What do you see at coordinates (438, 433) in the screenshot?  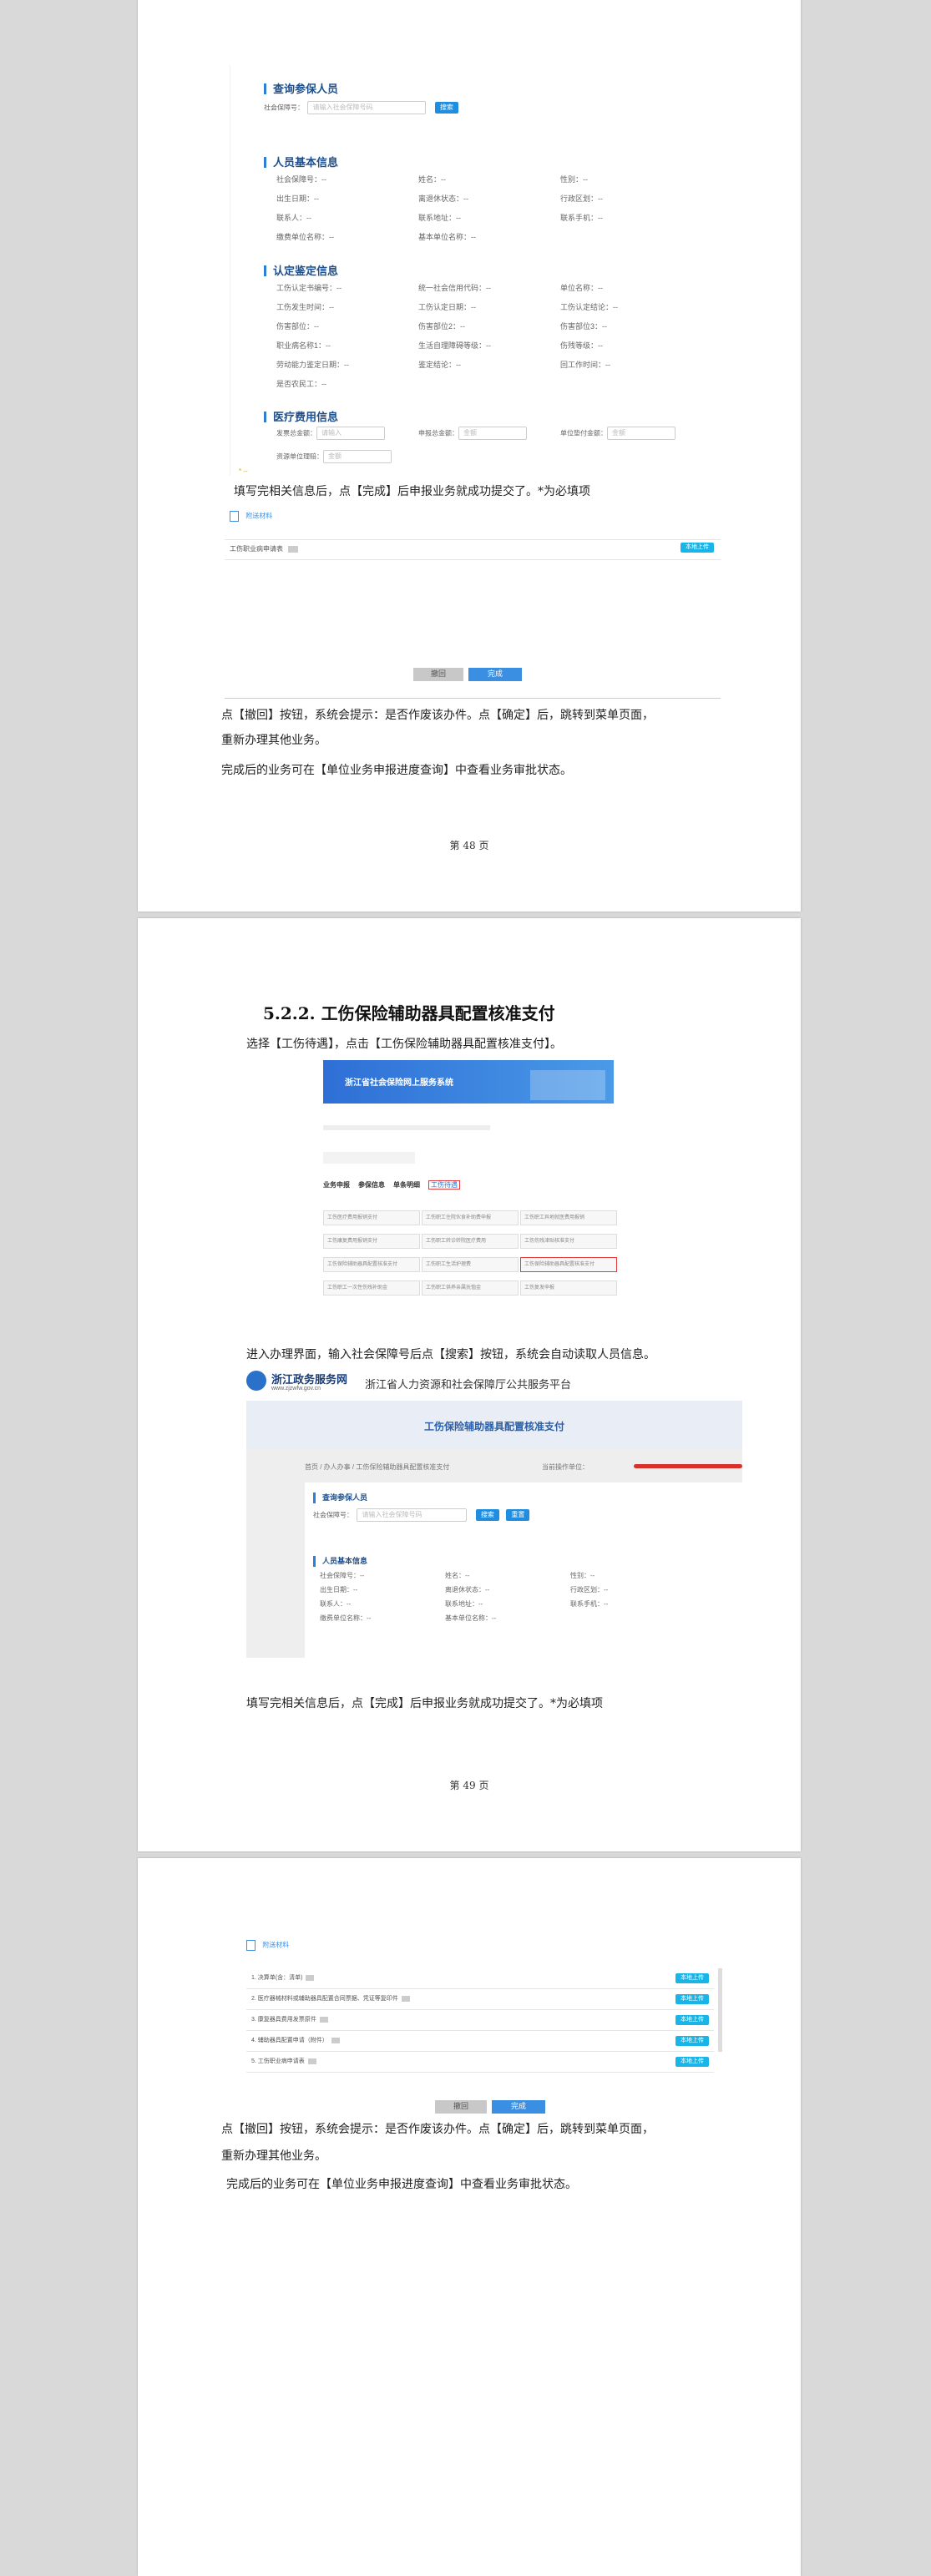 I see `medical-field-label: 申报总金额：` at bounding box center [438, 433].